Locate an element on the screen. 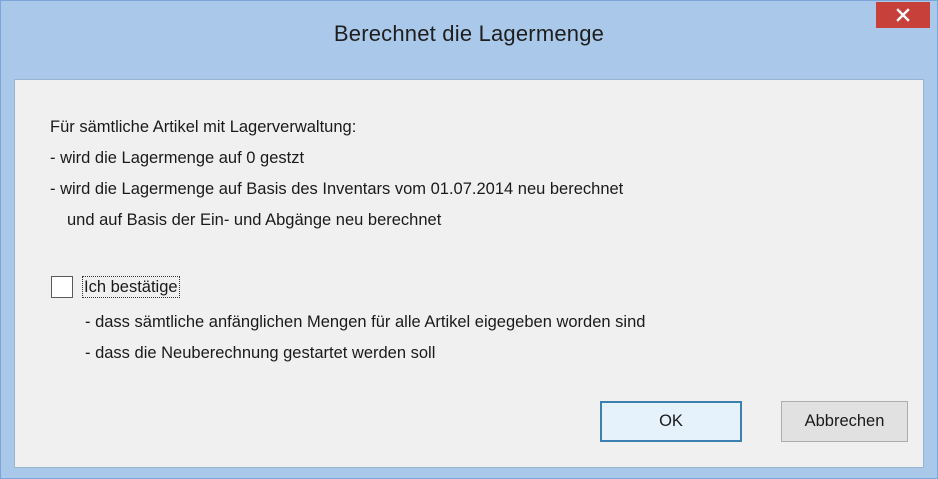 The image size is (938, 479). confirm-label: Ich bestätige is located at coordinates (131, 287).